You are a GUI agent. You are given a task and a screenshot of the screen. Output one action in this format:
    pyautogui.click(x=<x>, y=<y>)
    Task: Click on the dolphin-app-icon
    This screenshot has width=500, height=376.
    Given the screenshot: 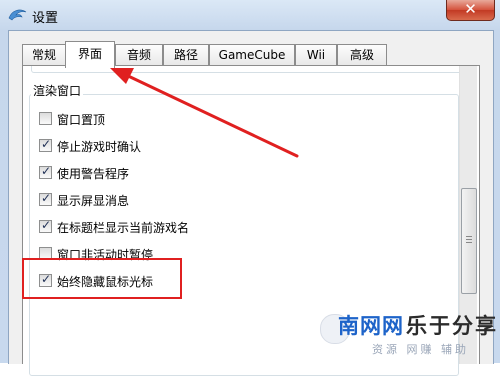 What is the action you would take?
    pyautogui.click(x=17, y=15)
    